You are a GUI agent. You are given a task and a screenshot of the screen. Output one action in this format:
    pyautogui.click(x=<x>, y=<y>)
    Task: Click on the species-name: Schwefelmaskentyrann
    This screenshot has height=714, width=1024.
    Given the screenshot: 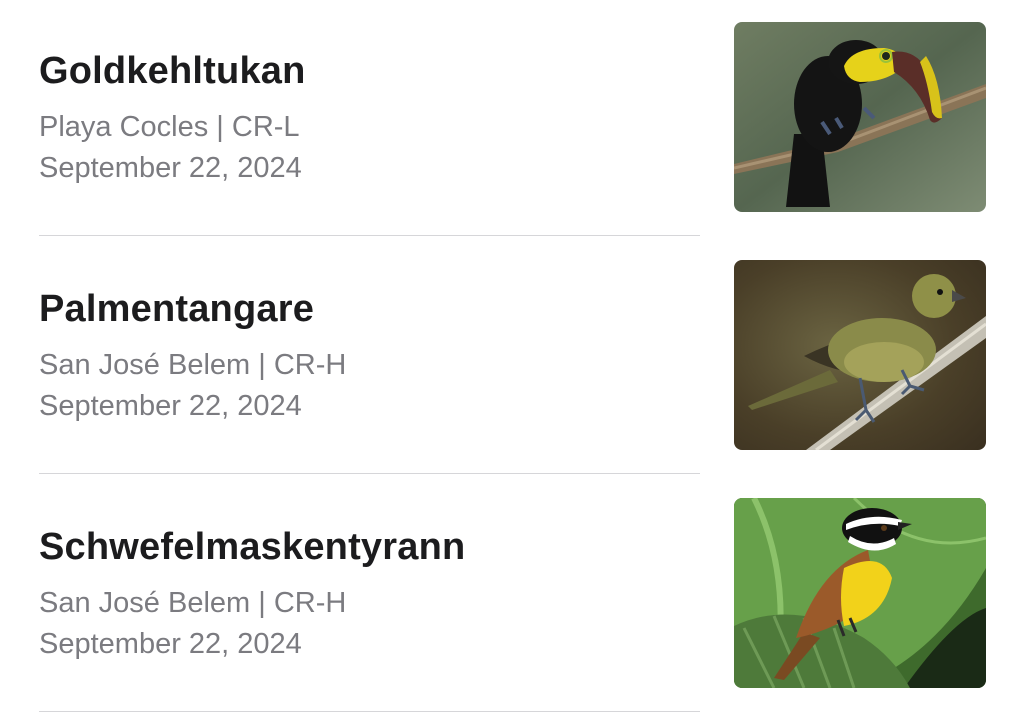 What is the action you would take?
    pyautogui.click(x=252, y=547)
    